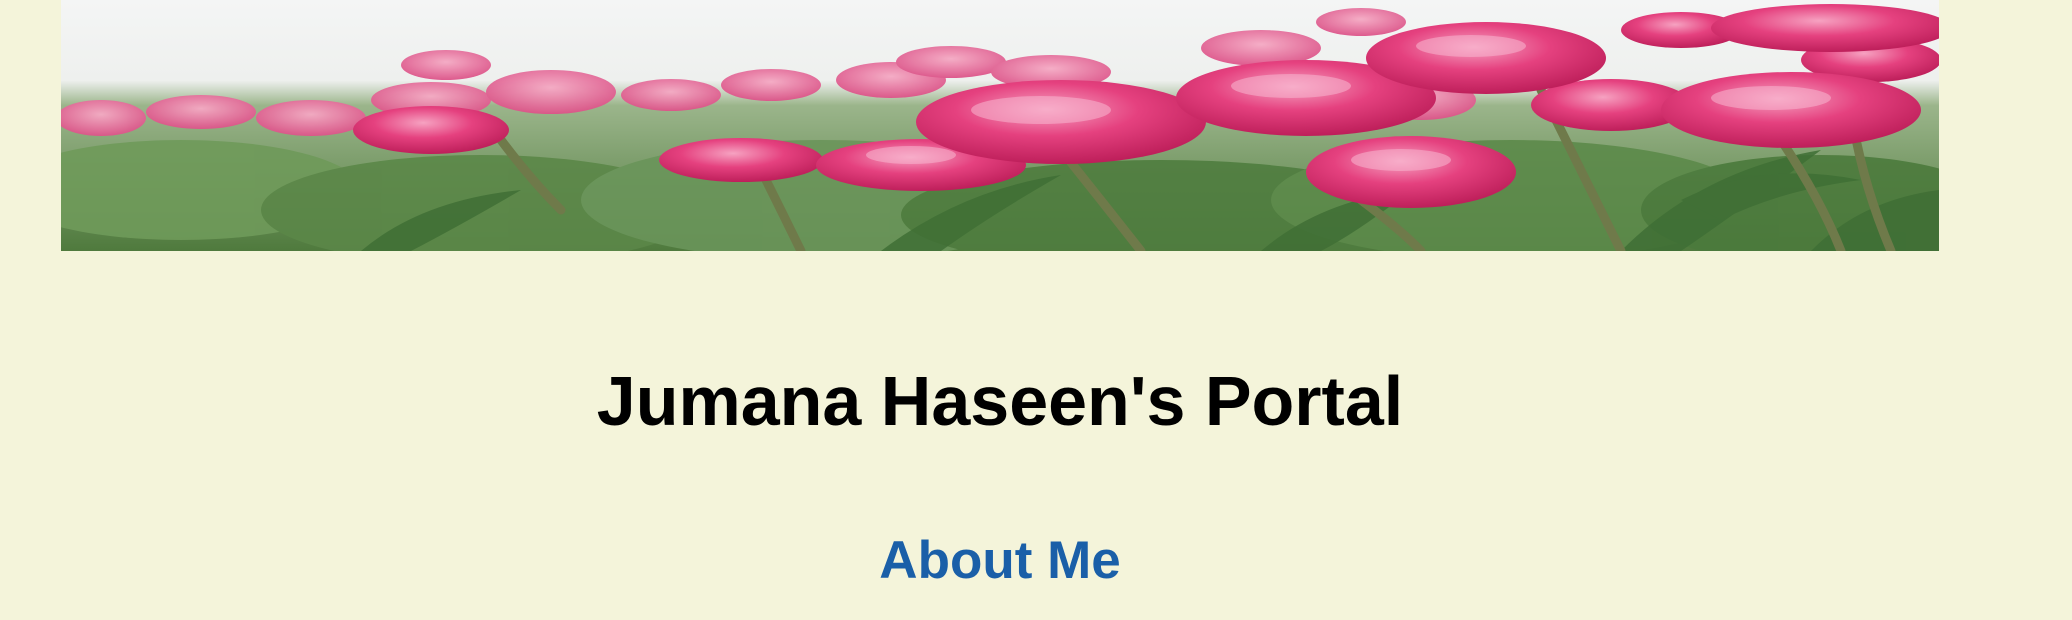  I want to click on about-me-link: About Me, so click(1000, 560).